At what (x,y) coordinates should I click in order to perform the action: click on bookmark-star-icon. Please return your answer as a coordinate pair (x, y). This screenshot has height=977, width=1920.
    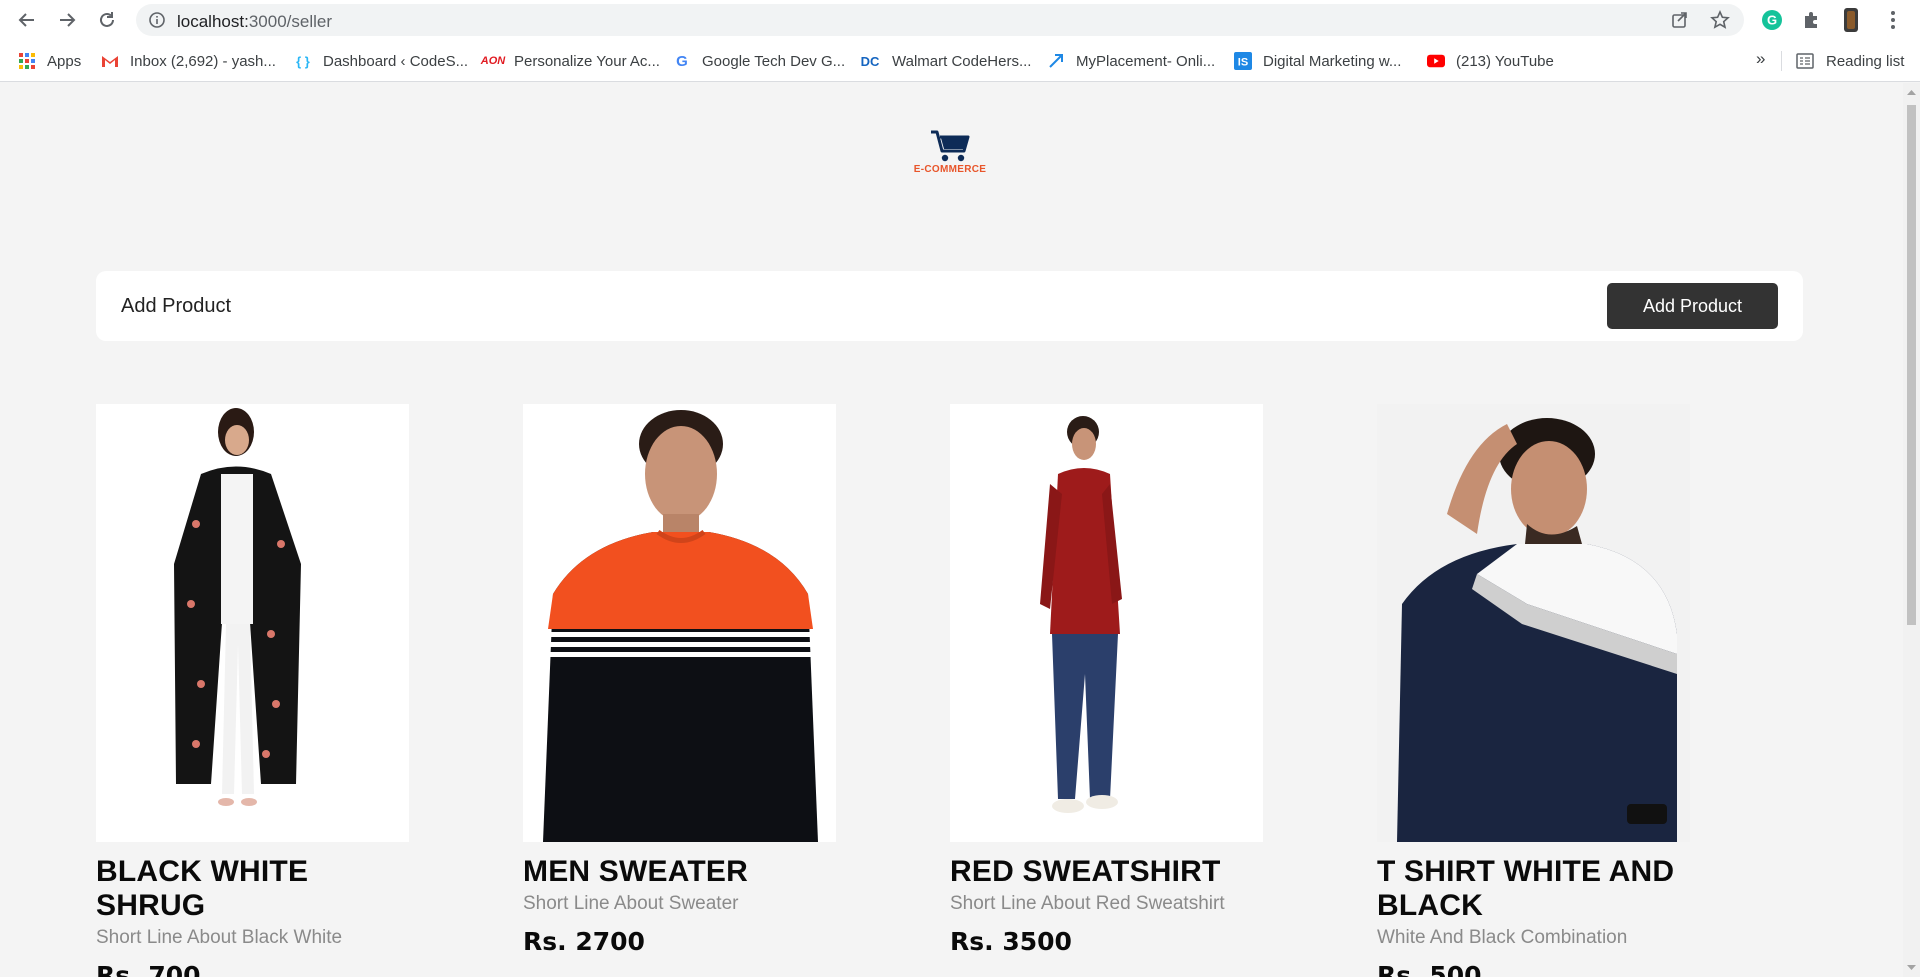
    Looking at the image, I should click on (1720, 20).